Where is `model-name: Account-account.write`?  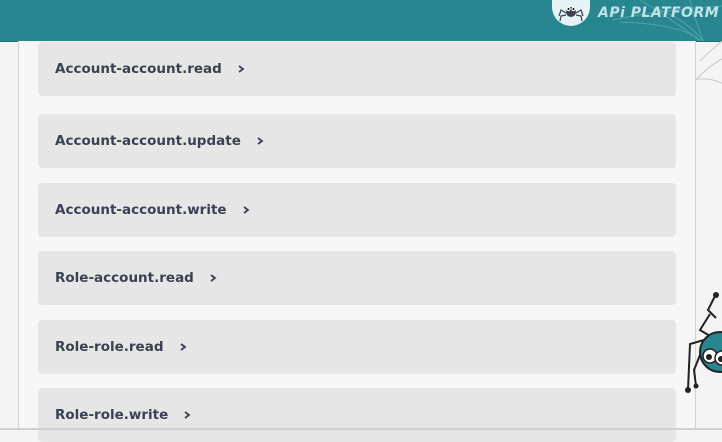
model-name: Account-account.write is located at coordinates (141, 210).